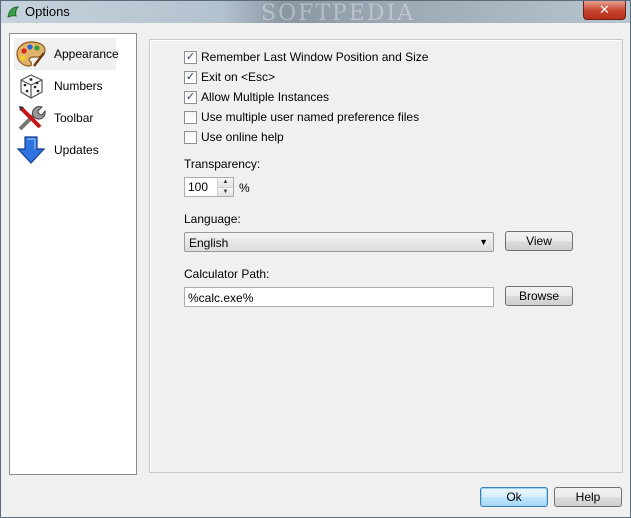 The width and height of the screenshot is (631, 518). I want to click on down-arrow-icon, so click(31, 150).